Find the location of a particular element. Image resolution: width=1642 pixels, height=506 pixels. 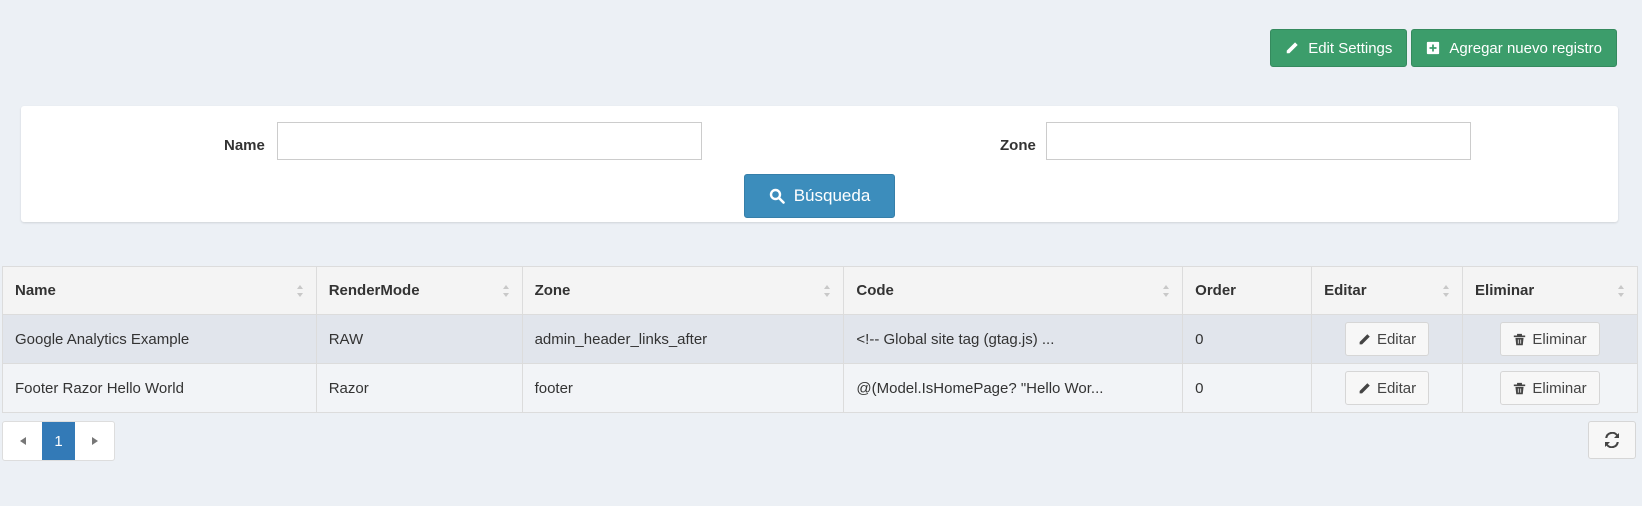

cell-render-mode: Razor is located at coordinates (419, 388).